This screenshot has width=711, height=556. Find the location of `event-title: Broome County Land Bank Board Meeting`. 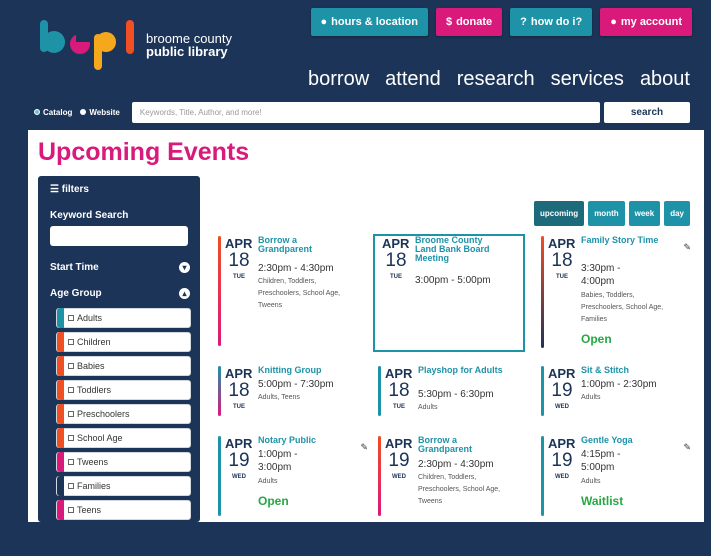

event-title: Broome County Land Bank Board Meeting is located at coordinates (457, 249).